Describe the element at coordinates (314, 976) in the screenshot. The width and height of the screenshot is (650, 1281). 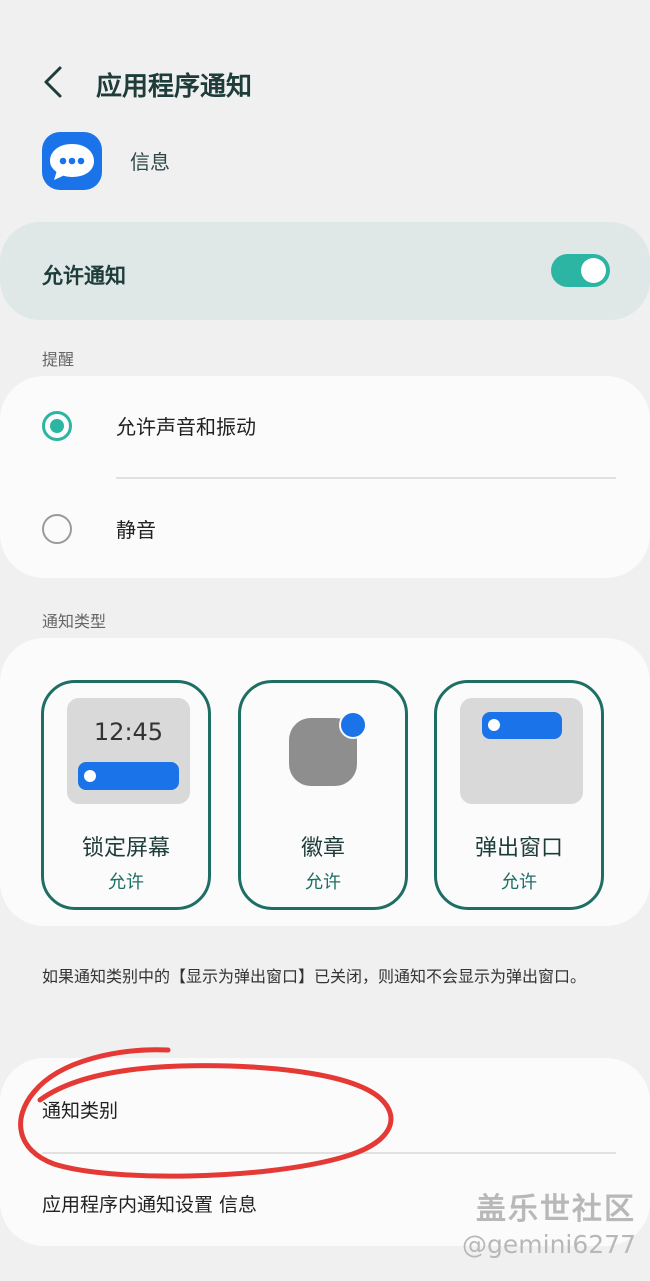
I see `popup-note: 如果通知类别中的【显示为弹出窗口】已关闭，则通知不会显示为弹出窗口。` at that location.